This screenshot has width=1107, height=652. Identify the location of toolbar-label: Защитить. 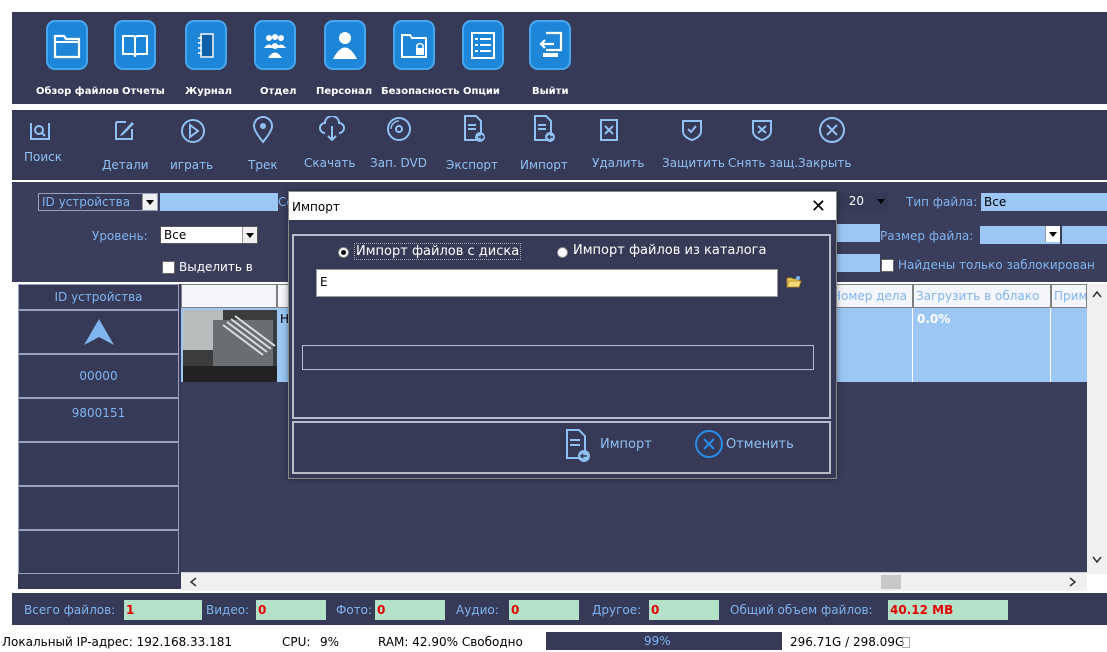
(693, 163).